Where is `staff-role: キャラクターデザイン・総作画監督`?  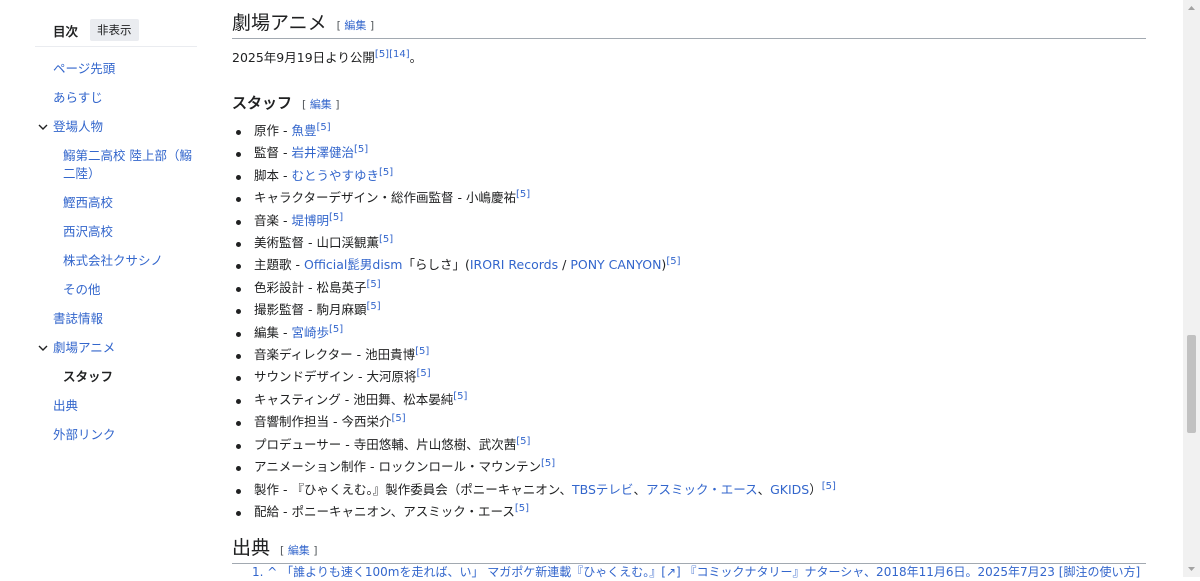 staff-role: キャラクターデザイン・総作画監督 is located at coordinates (354, 198).